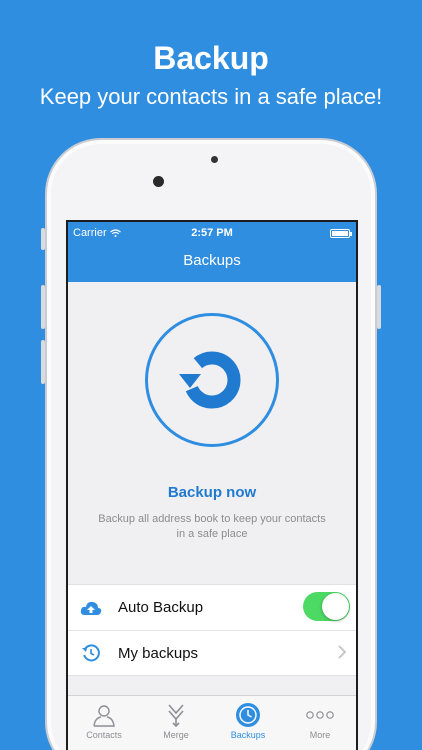  I want to click on front-camera, so click(158, 181).